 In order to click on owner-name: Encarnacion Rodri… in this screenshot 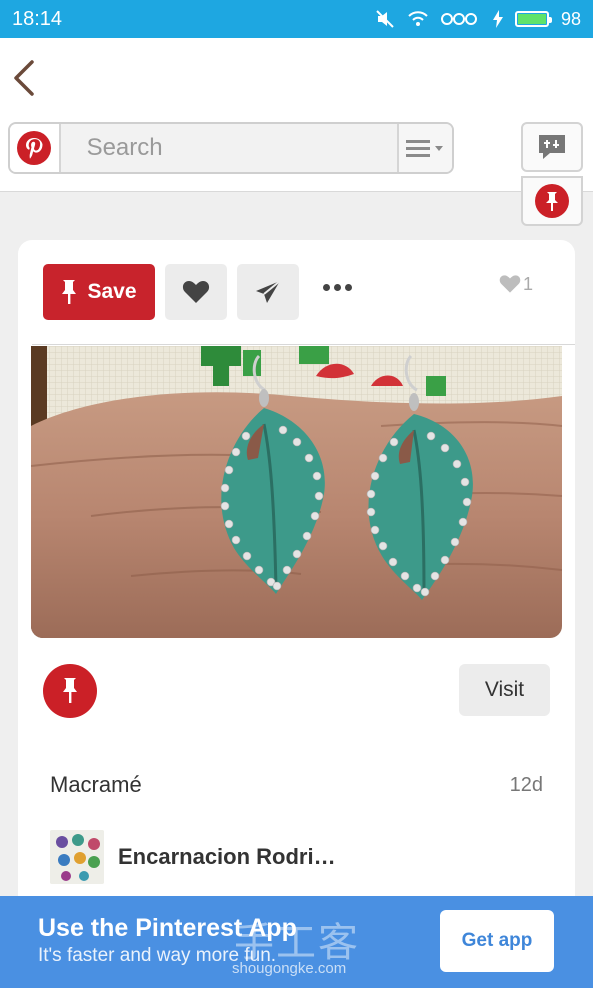, I will do `click(227, 856)`.